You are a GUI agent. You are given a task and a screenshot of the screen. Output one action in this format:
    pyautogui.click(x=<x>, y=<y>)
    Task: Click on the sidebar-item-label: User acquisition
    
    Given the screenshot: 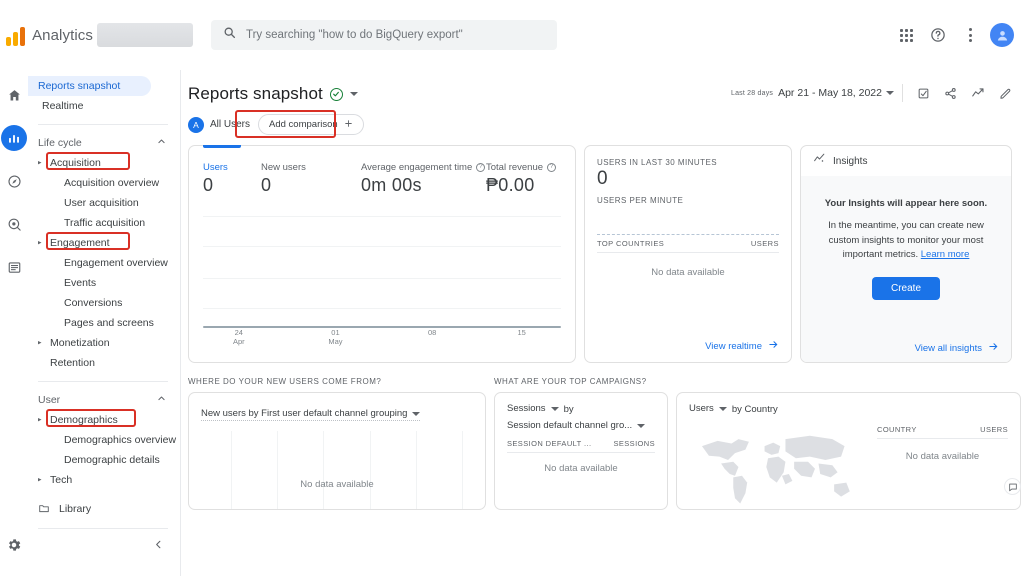 What is the action you would take?
    pyautogui.click(x=101, y=203)
    